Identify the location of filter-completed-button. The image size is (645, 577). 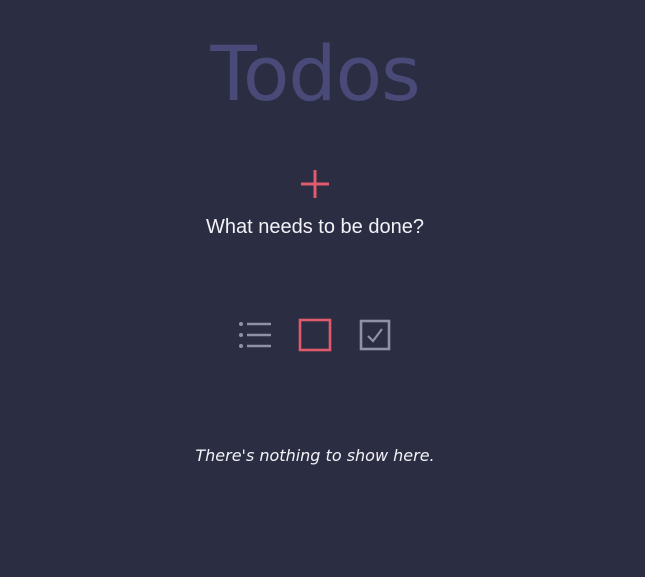
(375, 335).